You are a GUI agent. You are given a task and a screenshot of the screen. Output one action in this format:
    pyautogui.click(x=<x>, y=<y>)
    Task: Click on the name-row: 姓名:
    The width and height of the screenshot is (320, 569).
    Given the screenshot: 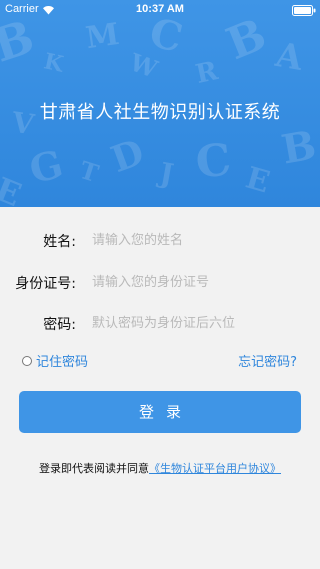 What is the action you would take?
    pyautogui.click(x=160, y=240)
    